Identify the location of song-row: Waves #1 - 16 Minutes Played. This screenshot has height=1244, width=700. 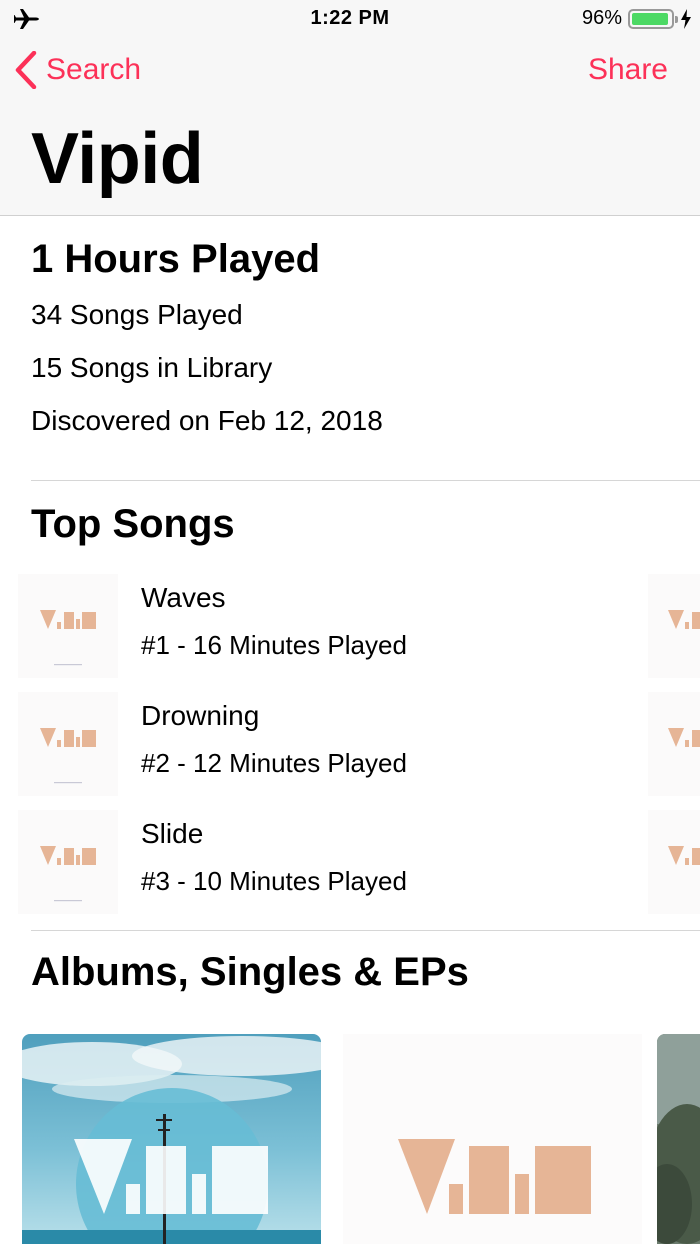
(350, 626).